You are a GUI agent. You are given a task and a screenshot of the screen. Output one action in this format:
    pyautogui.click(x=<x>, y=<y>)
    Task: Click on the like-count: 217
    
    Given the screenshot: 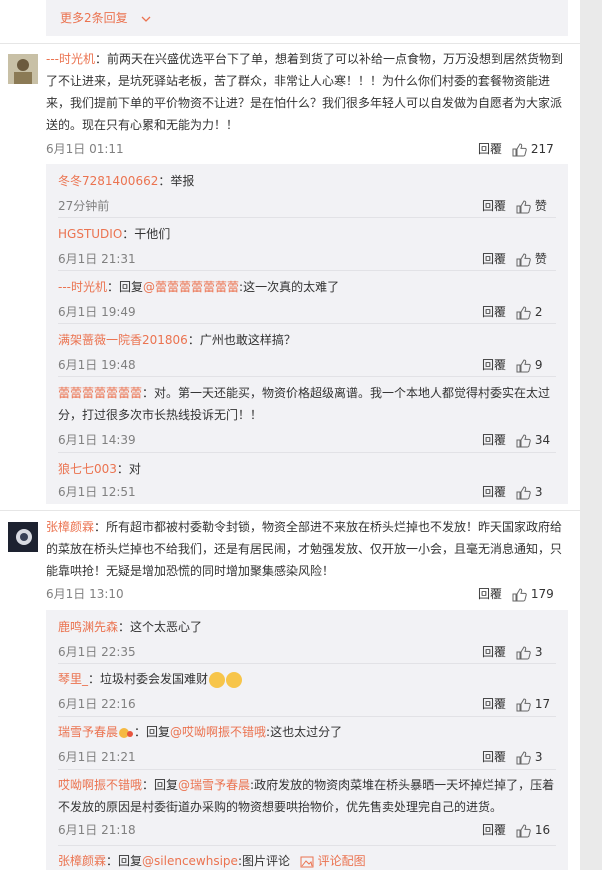 What is the action you would take?
    pyautogui.click(x=542, y=149)
    